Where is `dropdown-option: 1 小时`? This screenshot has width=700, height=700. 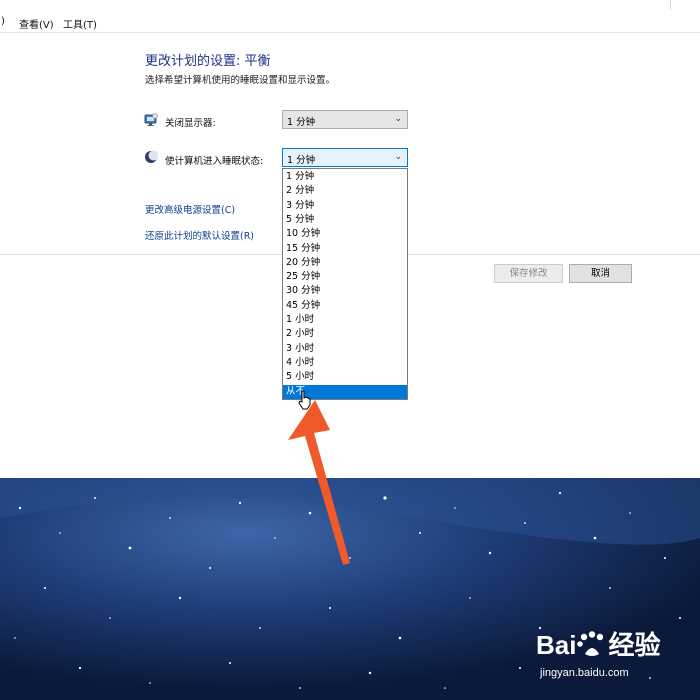
dropdown-option: 1 小时 is located at coordinates (345, 320).